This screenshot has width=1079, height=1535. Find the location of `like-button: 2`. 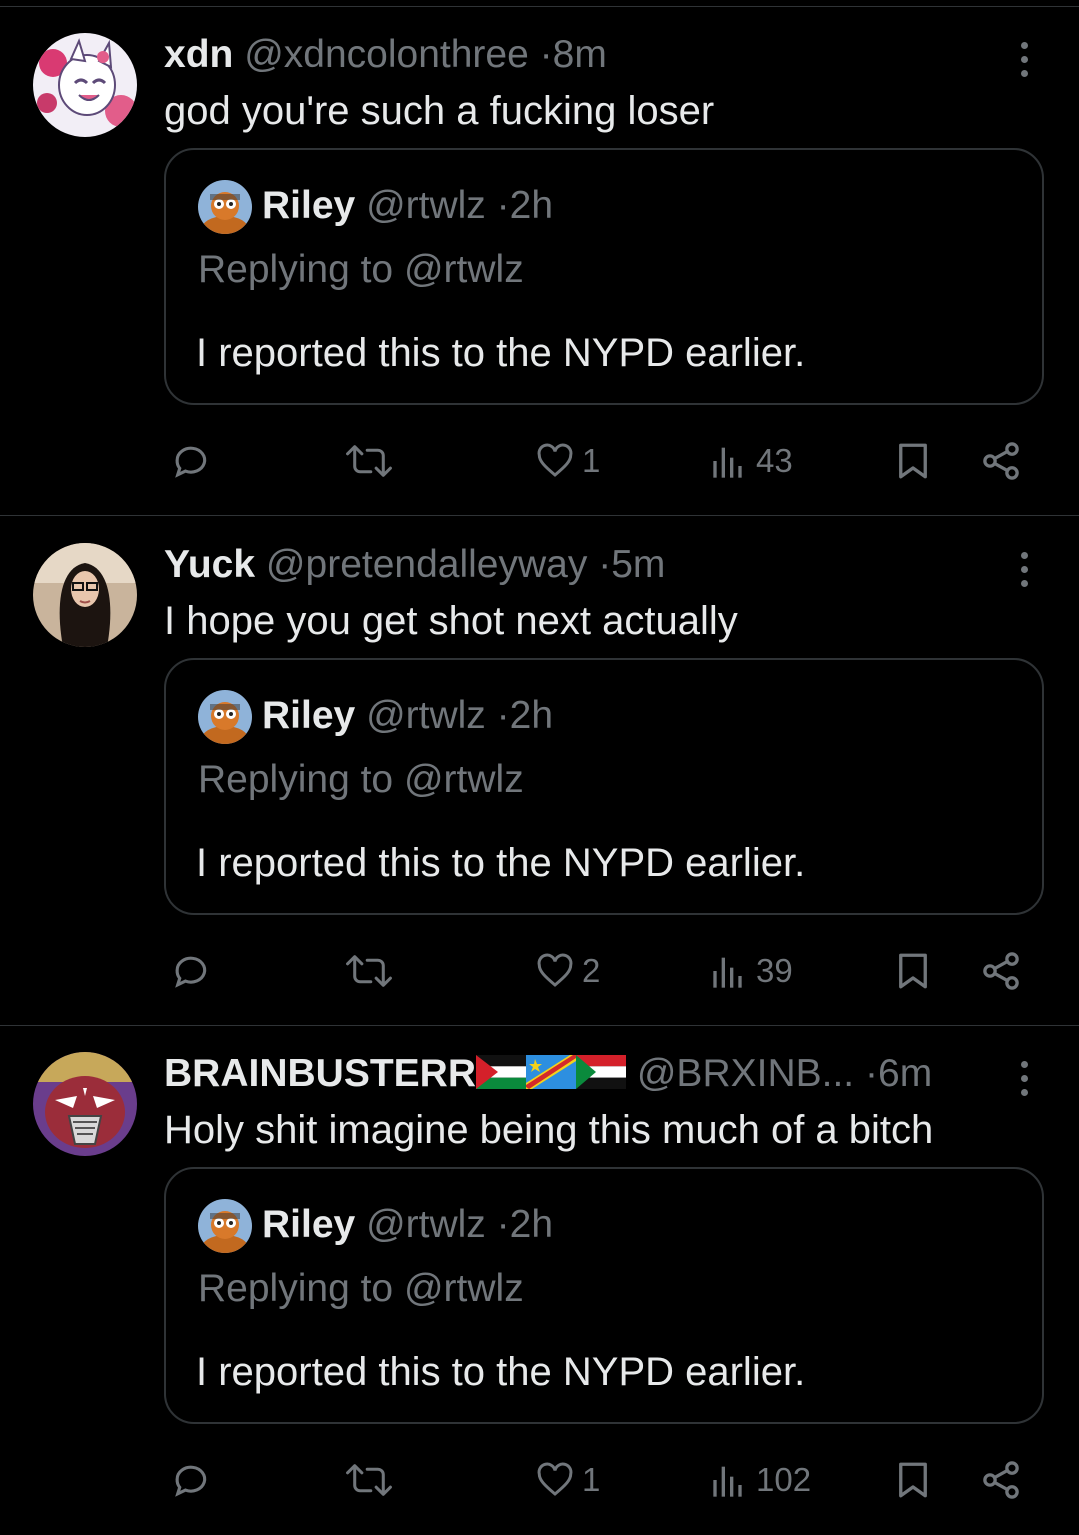

like-button: 2 is located at coordinates (567, 971).